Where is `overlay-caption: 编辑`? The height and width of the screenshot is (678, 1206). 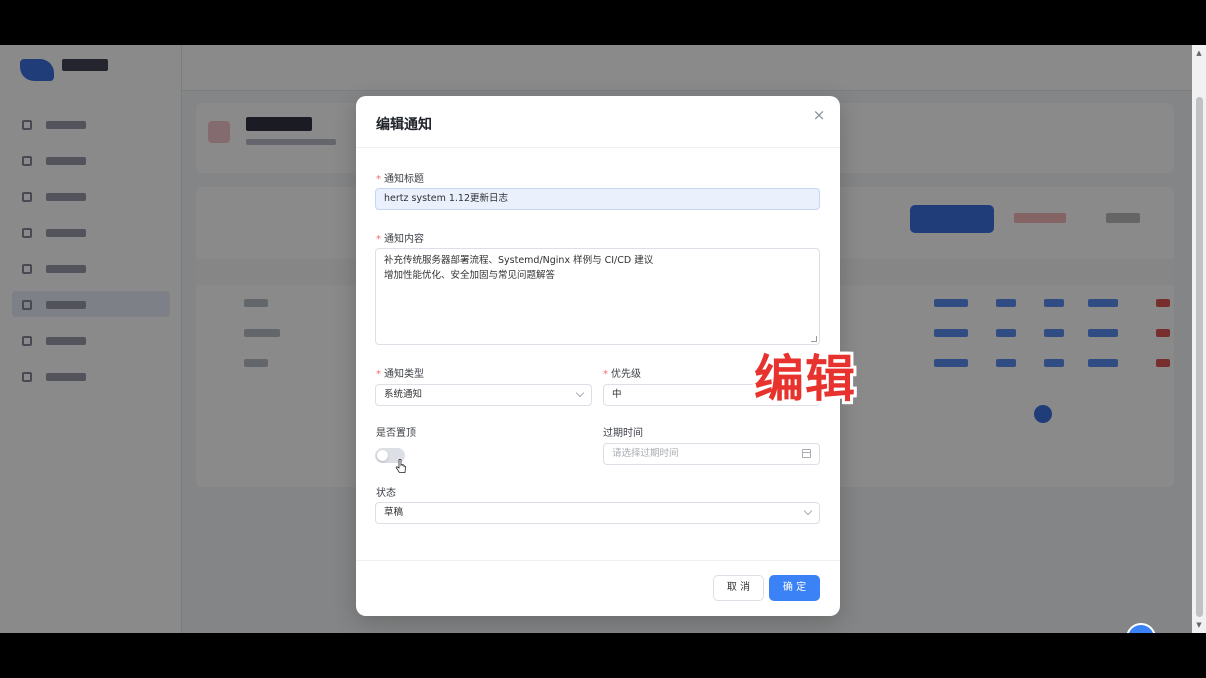
overlay-caption: 编辑 is located at coordinates (805, 379).